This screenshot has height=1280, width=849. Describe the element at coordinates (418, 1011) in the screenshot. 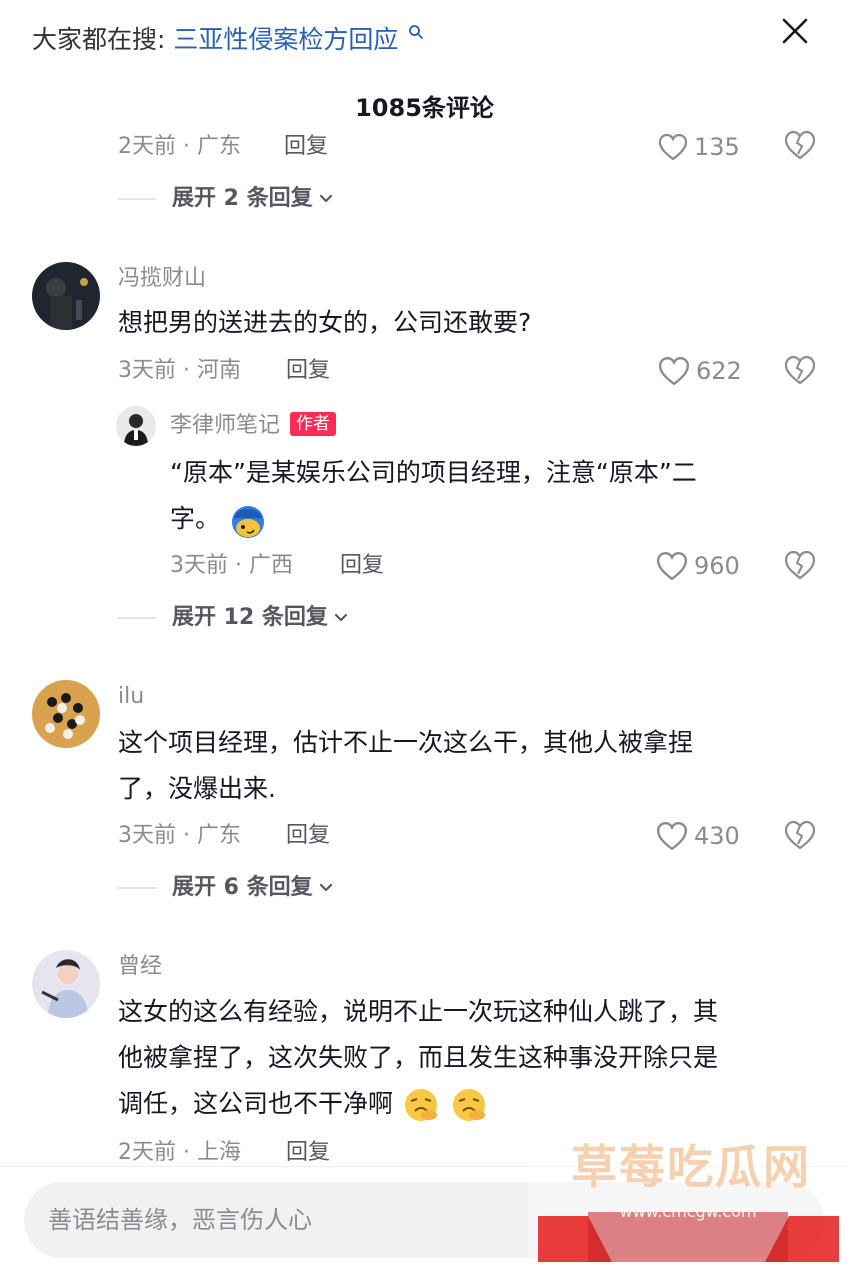

I see `comment-text-line: 这女的这么有经验，说明不止一次玩这种仙人跳了，其` at that location.